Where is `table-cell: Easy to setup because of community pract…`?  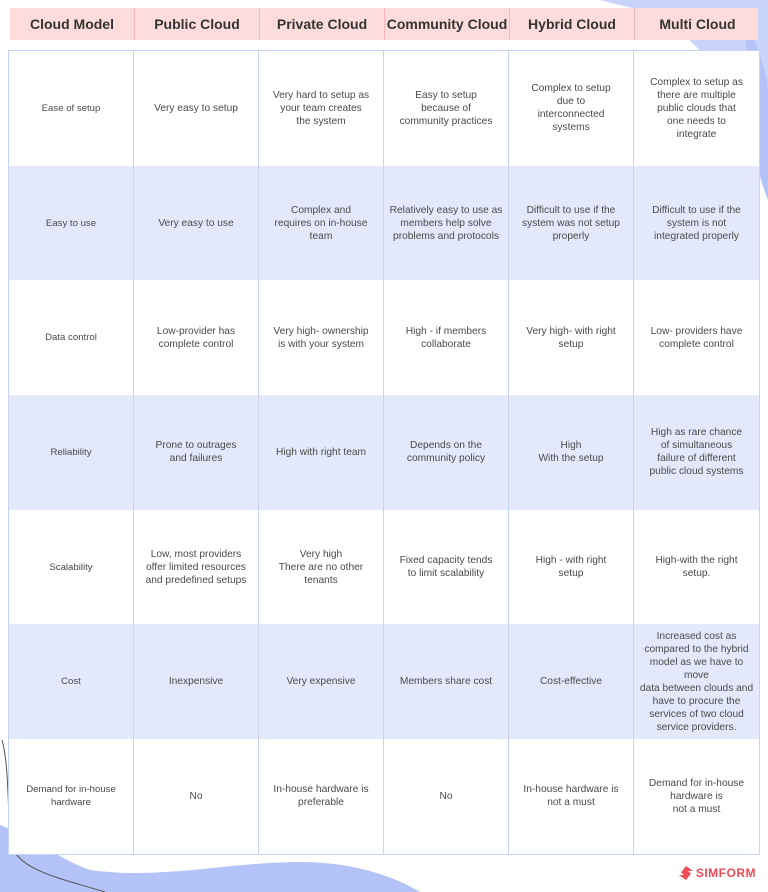 table-cell: Easy to setup because of community pract… is located at coordinates (446, 108).